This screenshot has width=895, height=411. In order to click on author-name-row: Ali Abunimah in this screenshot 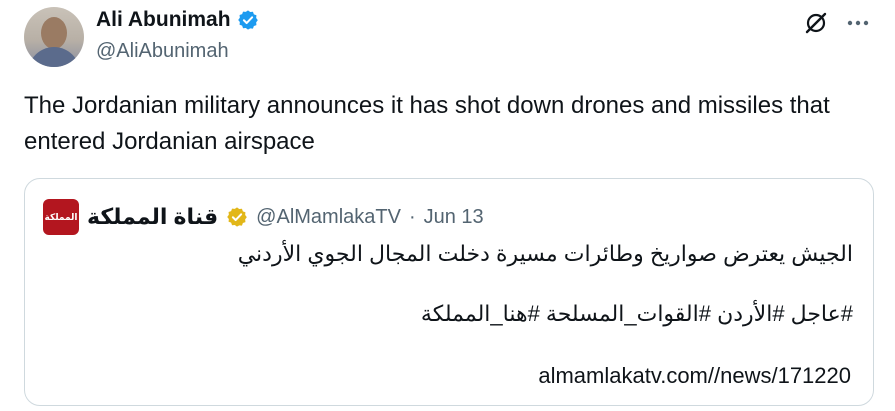, I will do `click(177, 20)`.